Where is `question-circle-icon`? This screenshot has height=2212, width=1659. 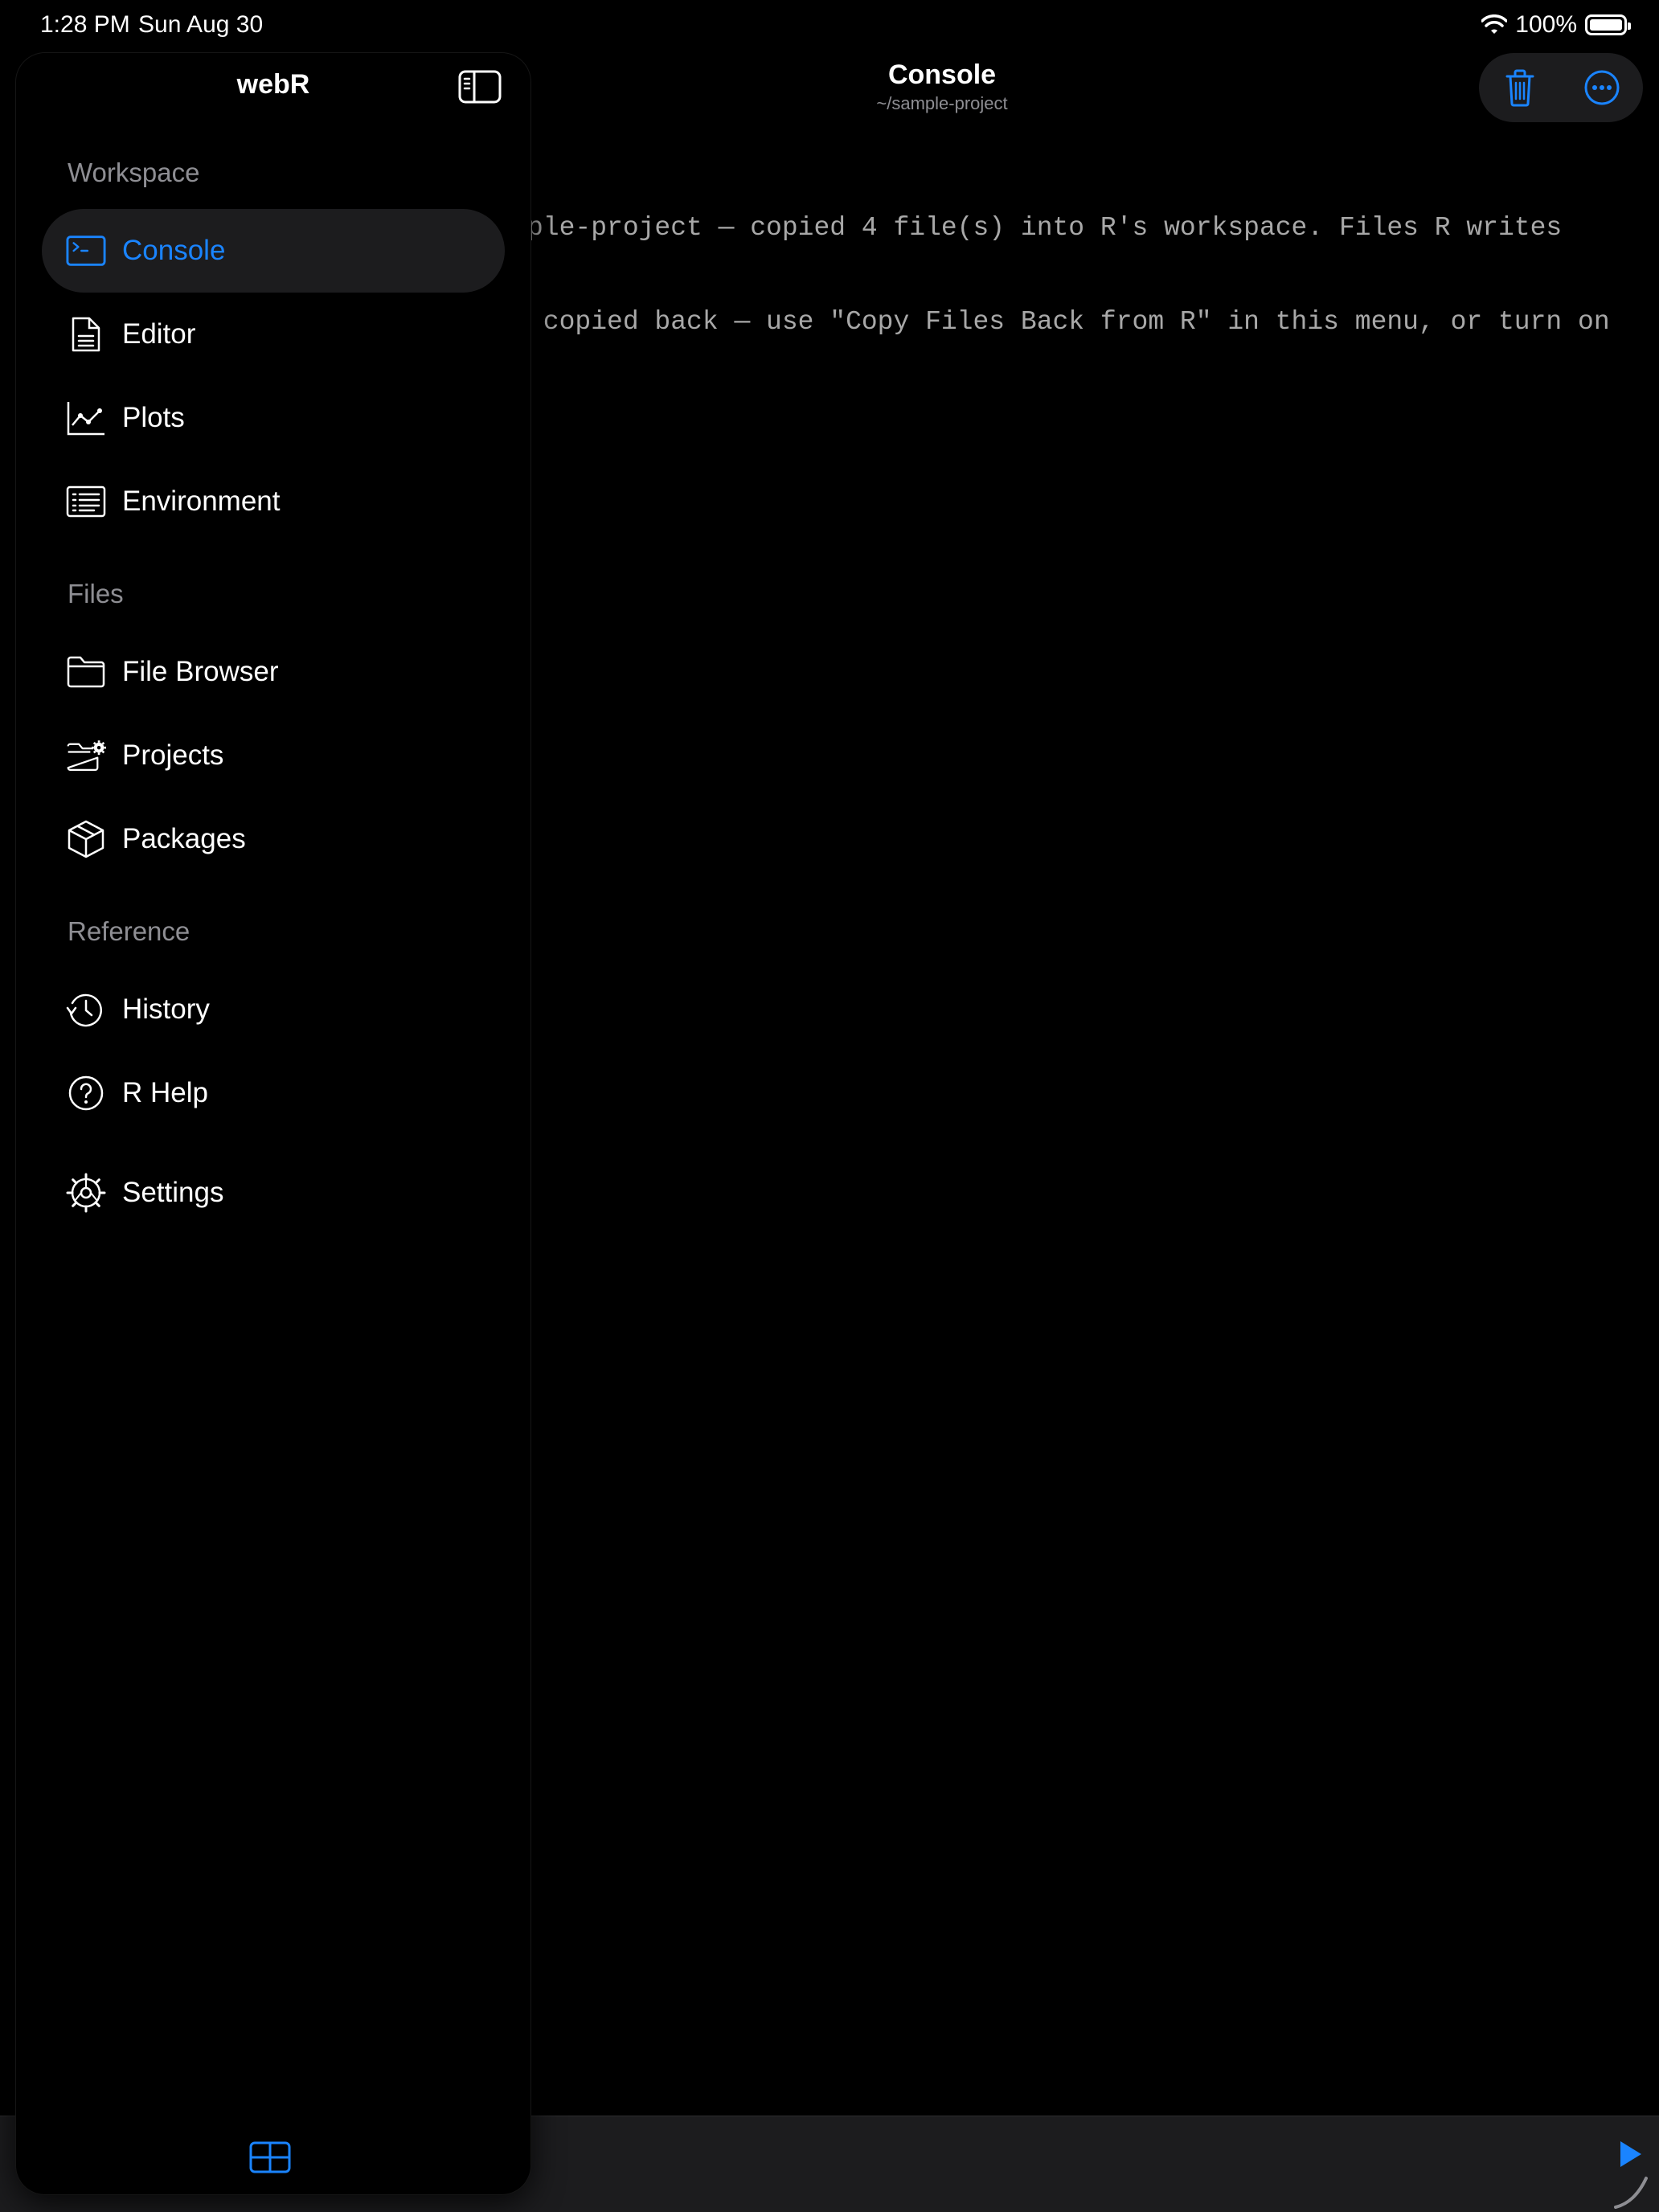
question-circle-icon is located at coordinates (86, 1093).